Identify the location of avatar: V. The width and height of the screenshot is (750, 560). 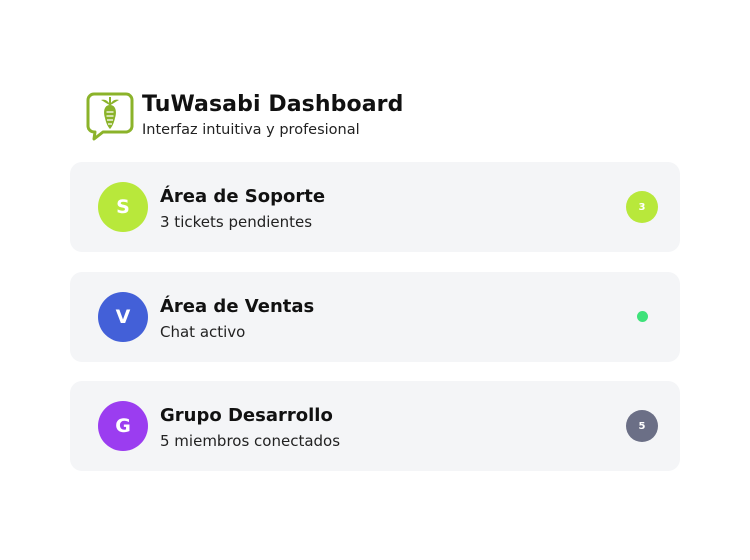
(123, 317).